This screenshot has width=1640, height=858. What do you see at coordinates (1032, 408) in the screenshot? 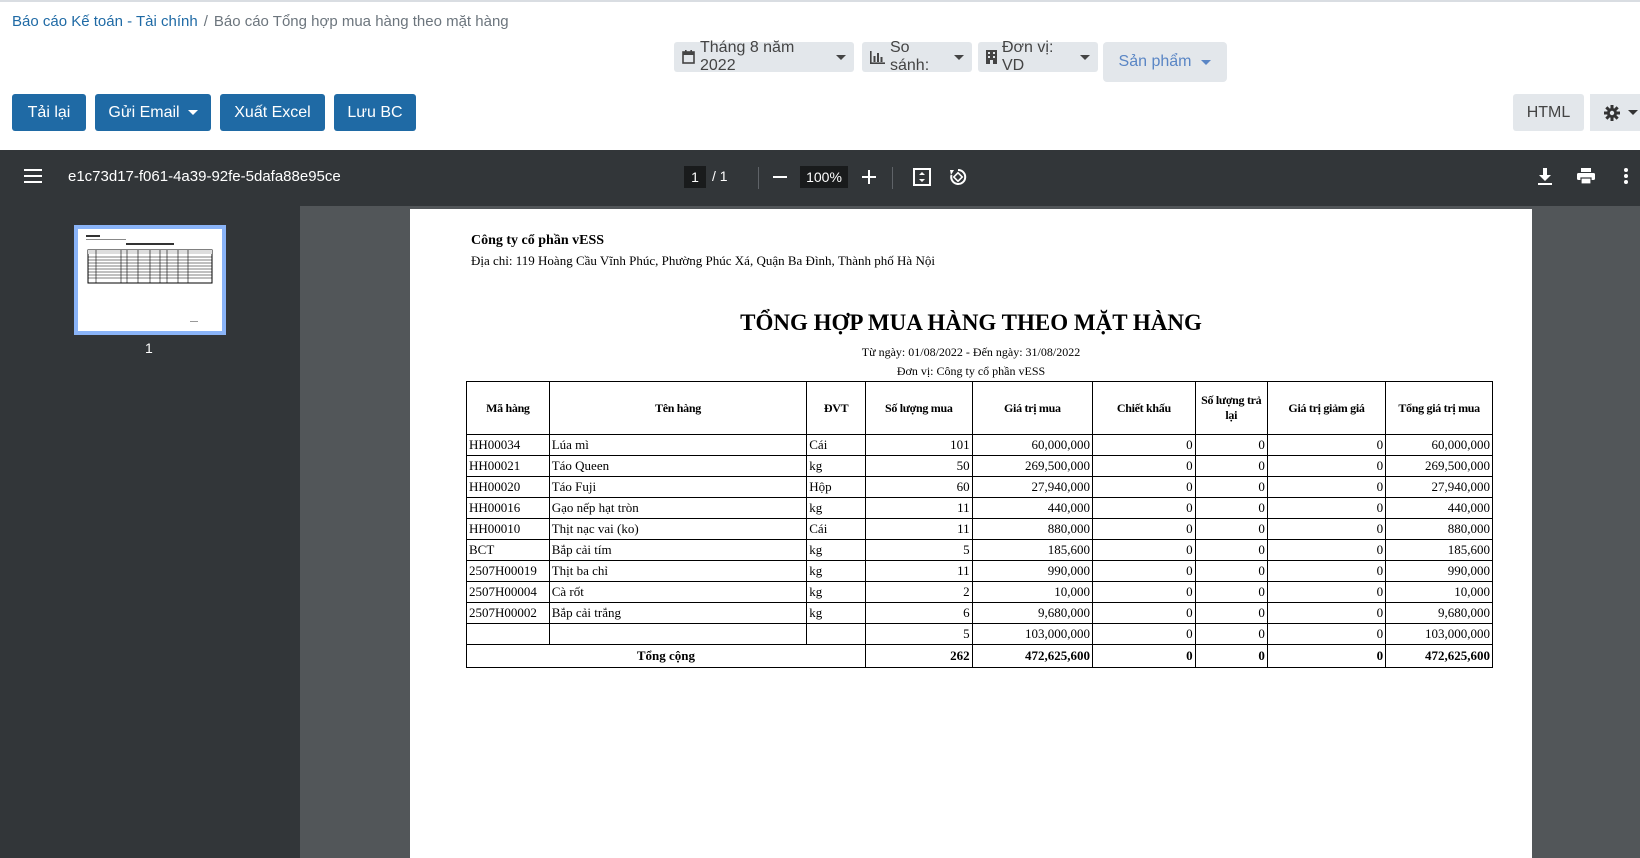
I see `column-header: Giá trị mua` at bounding box center [1032, 408].